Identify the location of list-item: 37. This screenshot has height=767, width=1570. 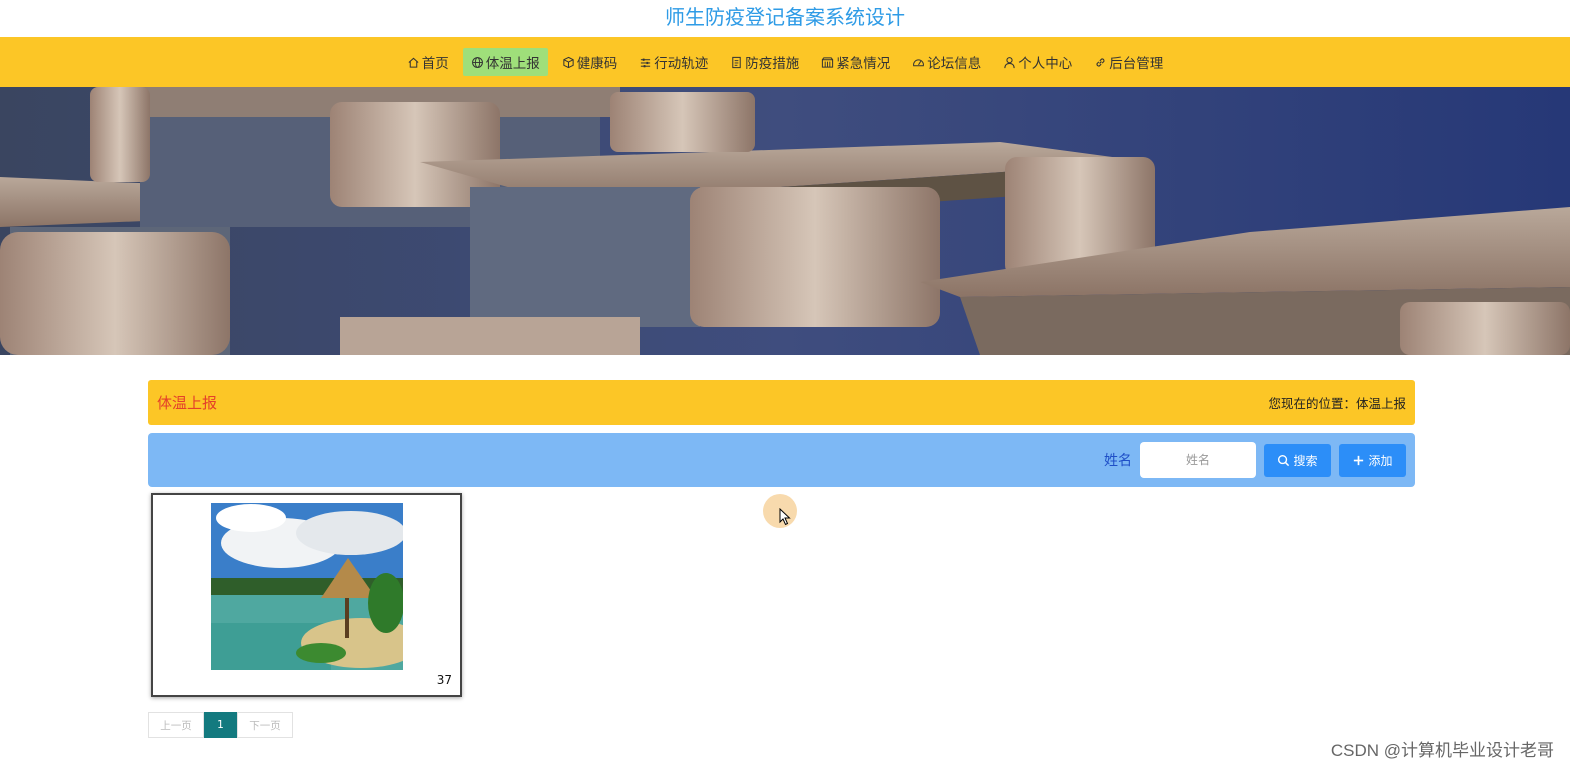
(306, 595).